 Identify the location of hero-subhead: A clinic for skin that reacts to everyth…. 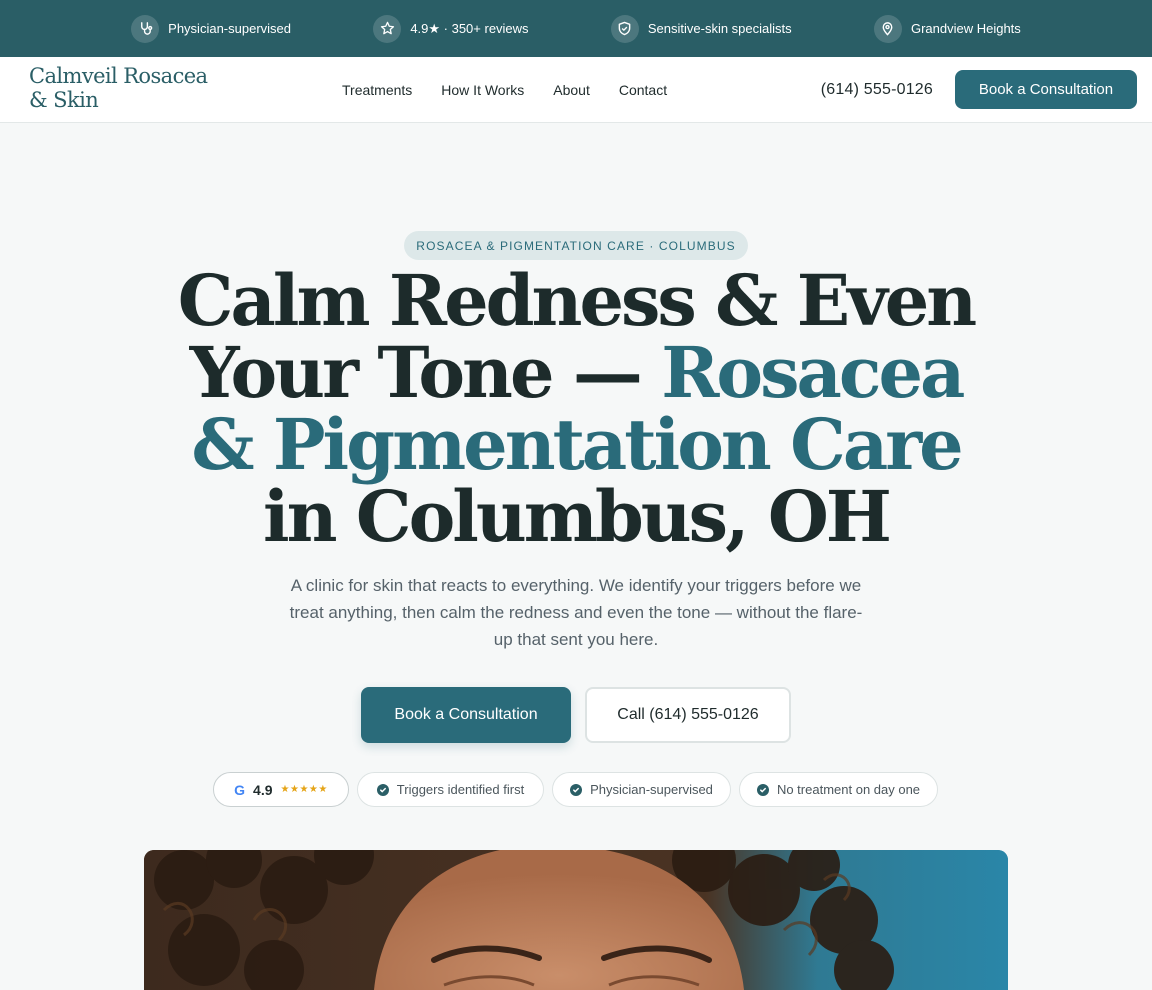
(576, 612).